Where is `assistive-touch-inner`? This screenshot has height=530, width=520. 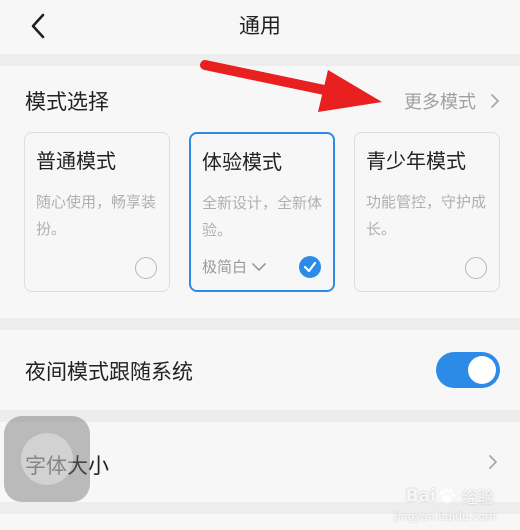 assistive-touch-inner is located at coordinates (47, 459).